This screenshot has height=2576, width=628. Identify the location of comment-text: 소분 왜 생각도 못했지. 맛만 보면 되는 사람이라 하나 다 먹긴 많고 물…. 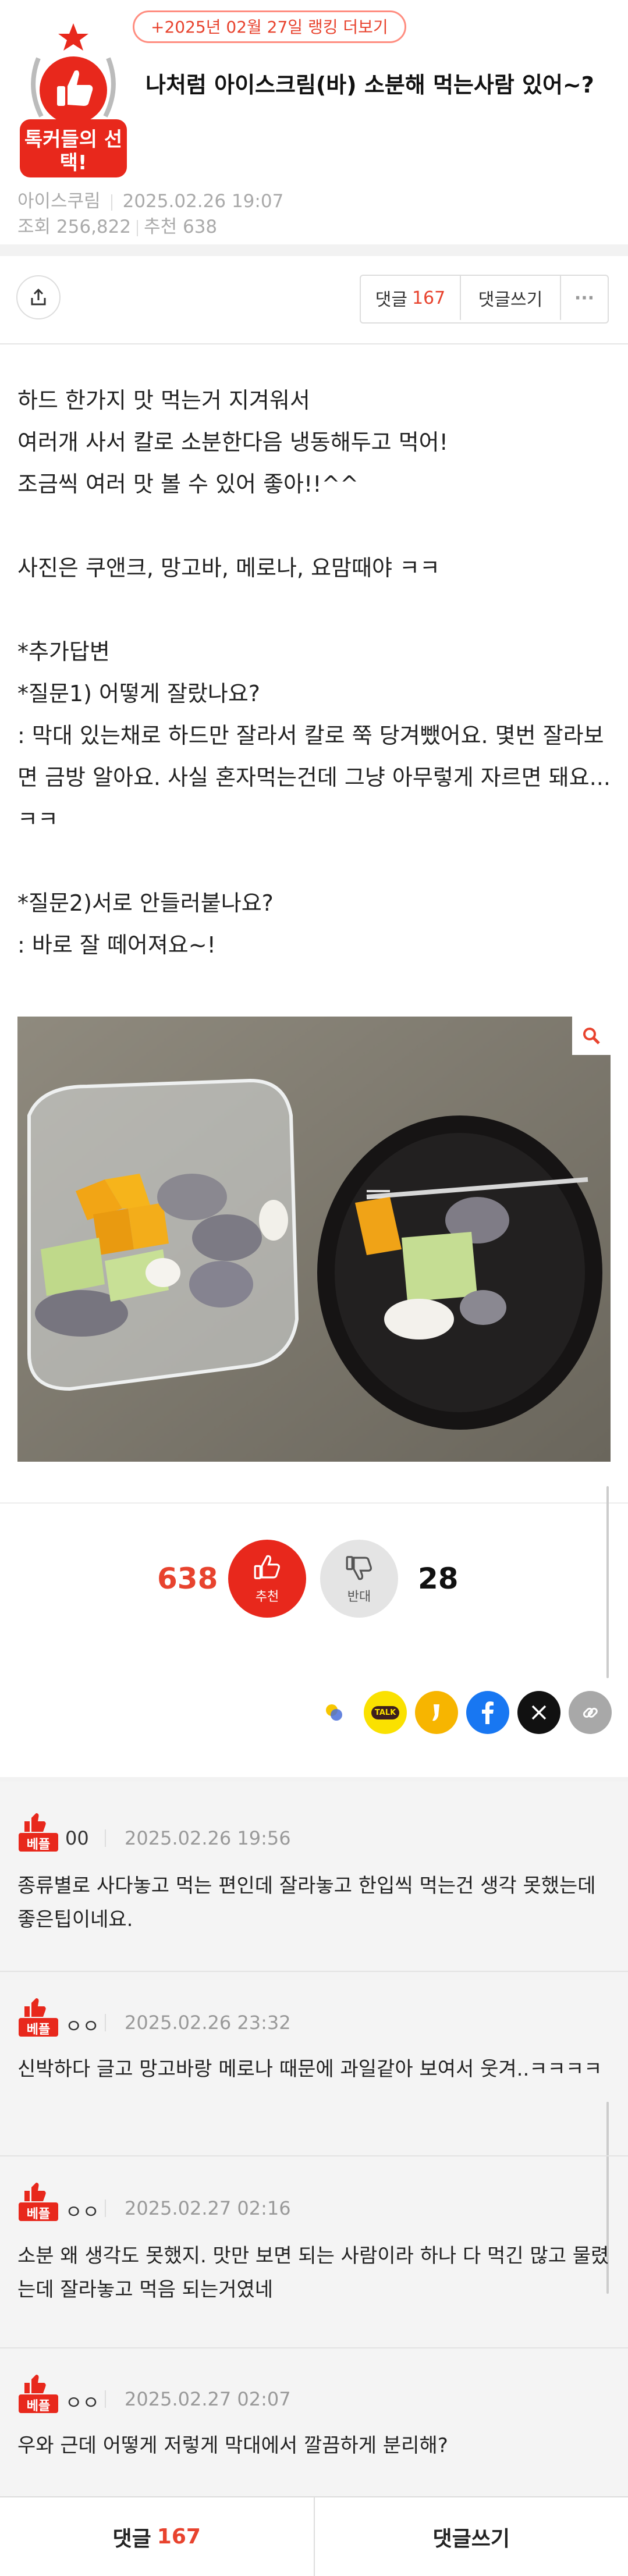
(314, 2273).